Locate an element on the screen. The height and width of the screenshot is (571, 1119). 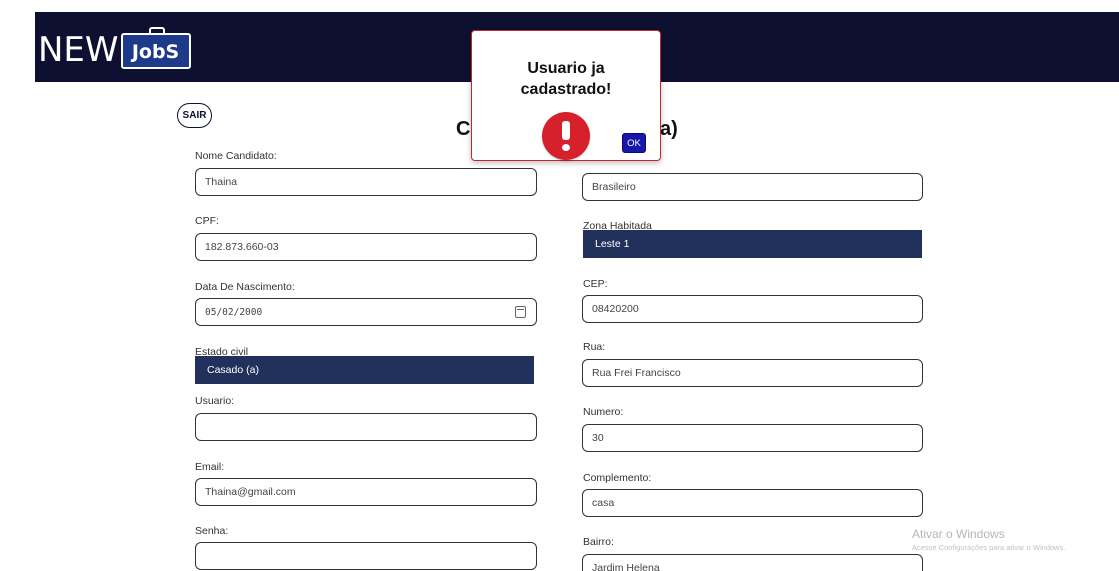
cep-label: CEP: is located at coordinates (595, 284).